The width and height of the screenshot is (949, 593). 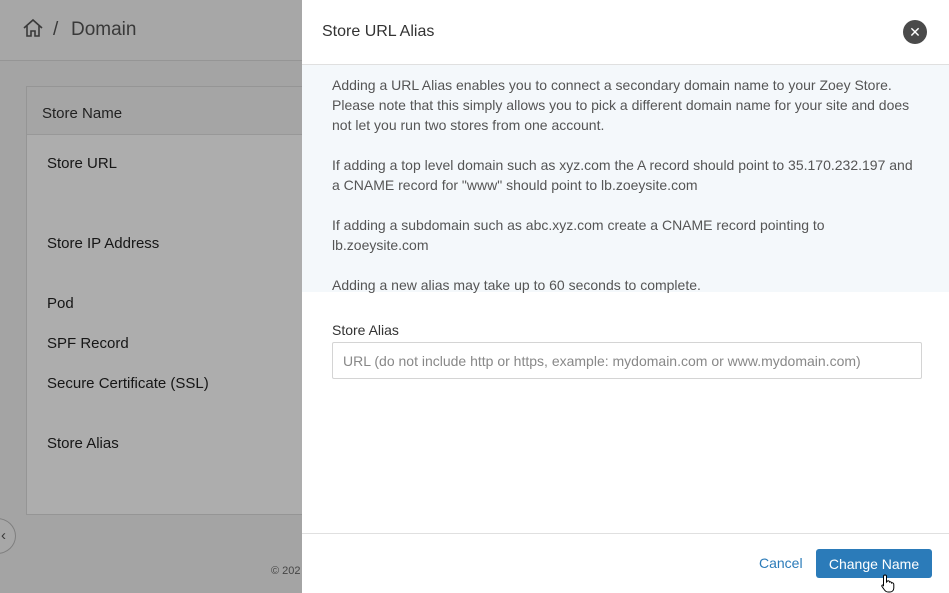 I want to click on close-icon: ✕, so click(x=915, y=32).